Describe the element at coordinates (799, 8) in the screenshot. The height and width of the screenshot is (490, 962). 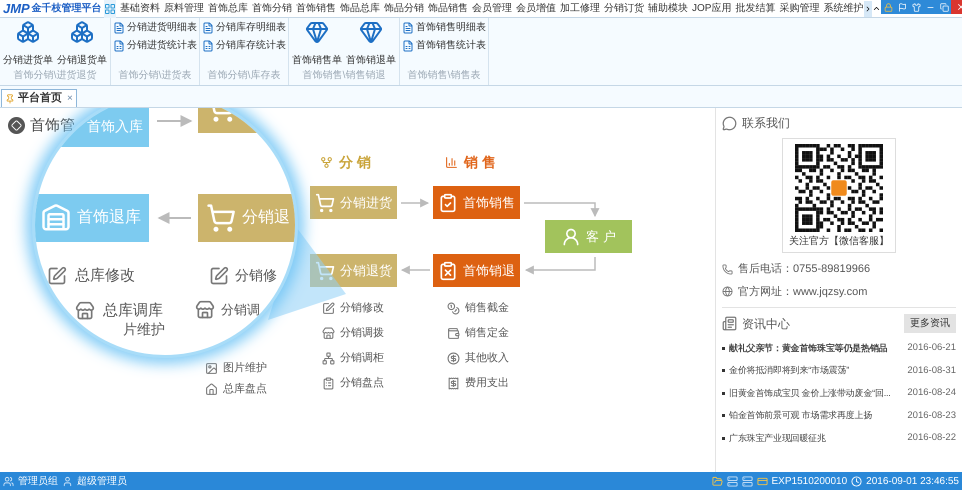
I see `menu-item: 采购管理` at that location.